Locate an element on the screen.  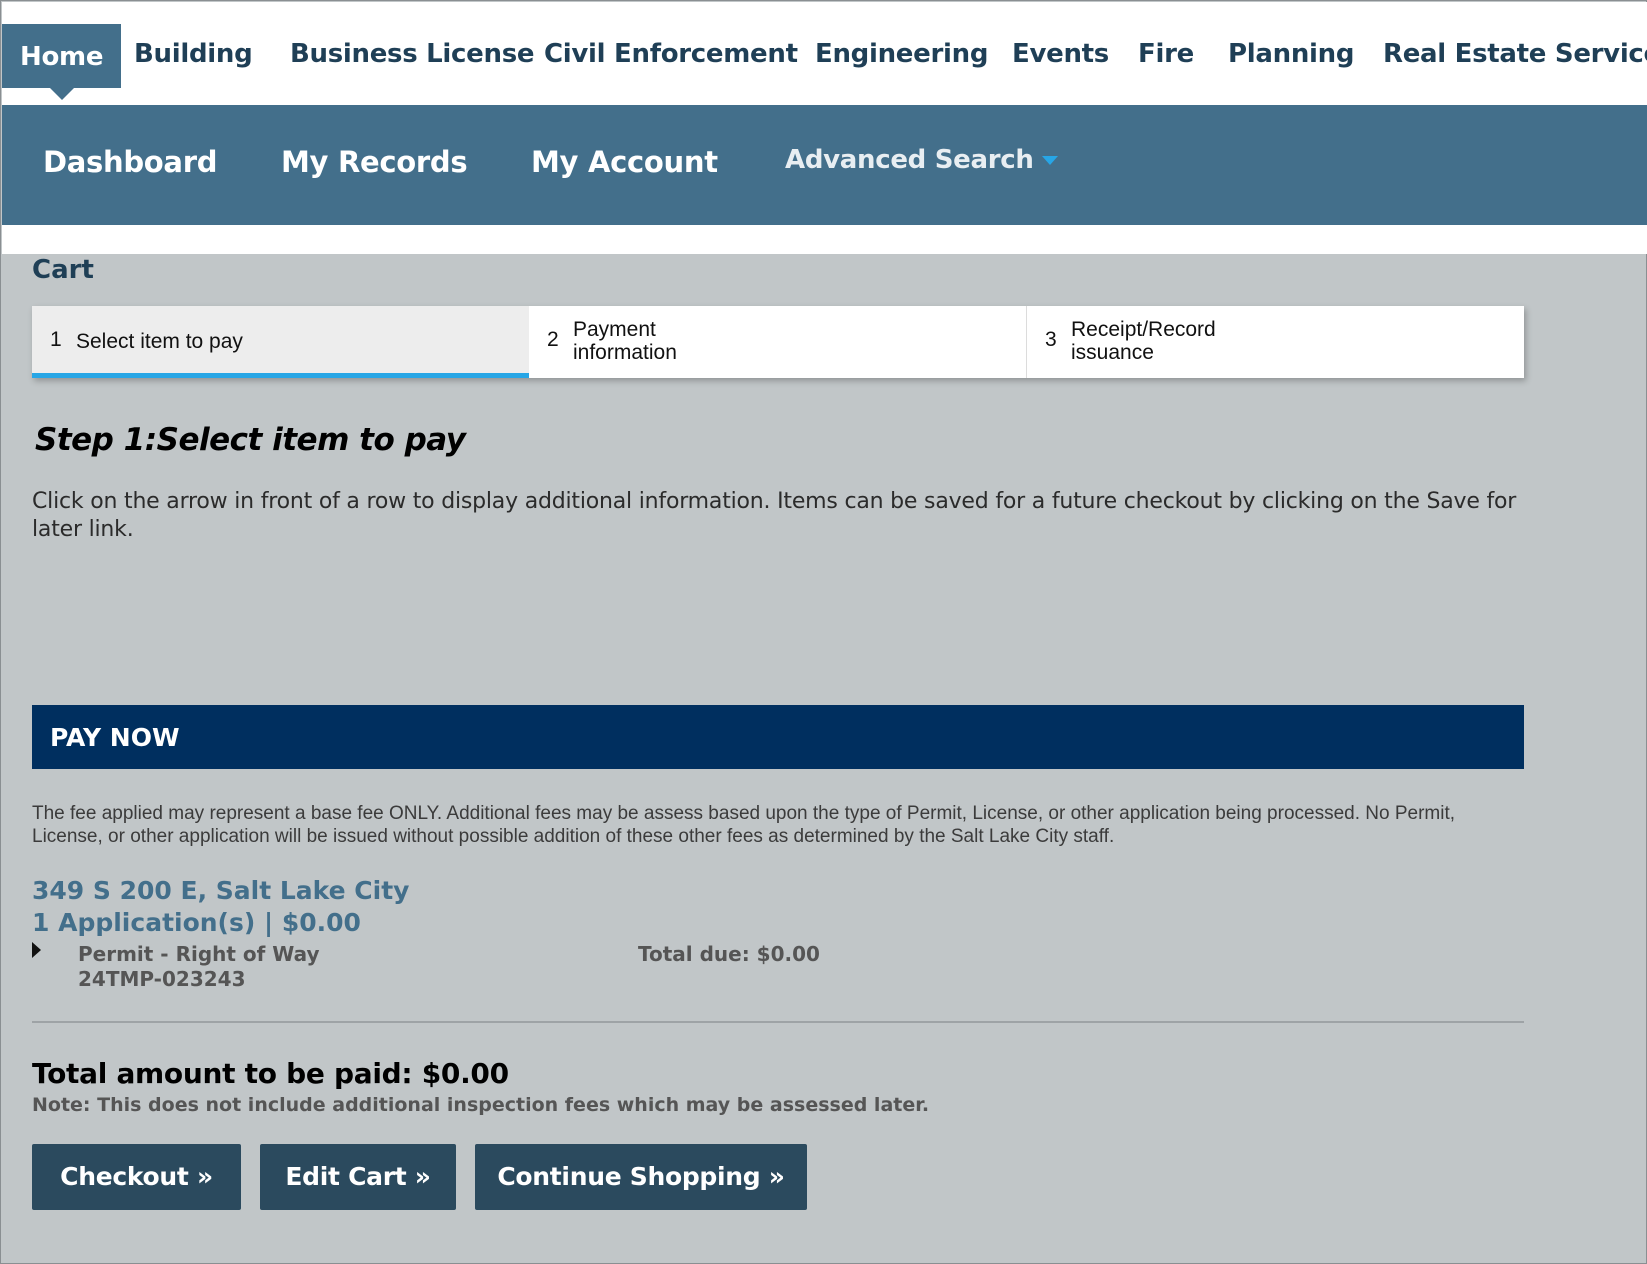
step-select-item: 1 Select item to pay is located at coordinates (280, 342).